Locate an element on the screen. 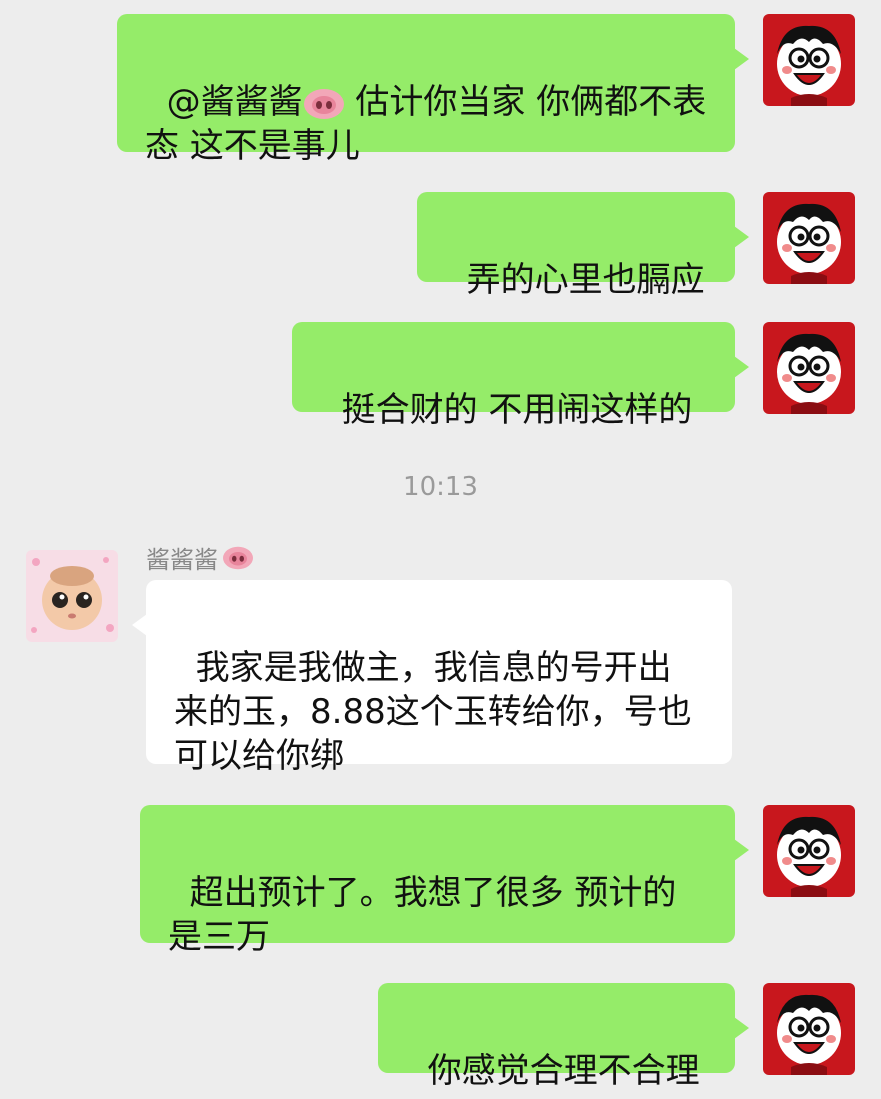 This screenshot has width=881, height=1099. message-bubble-outgoing: 弄的心里也膈应 is located at coordinates (583, 246).